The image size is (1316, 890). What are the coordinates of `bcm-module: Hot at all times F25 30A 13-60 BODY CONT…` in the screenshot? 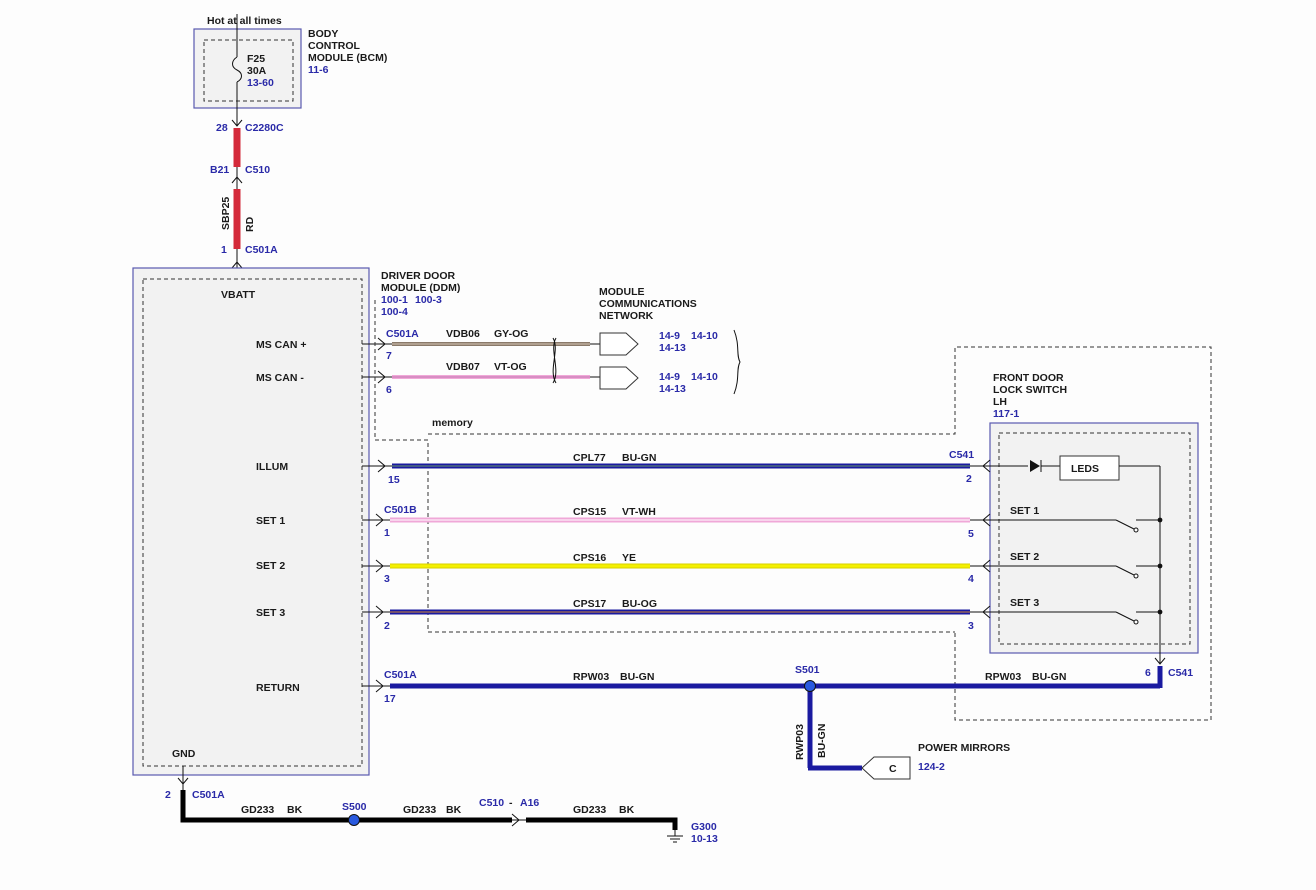 It's located at (290, 70).